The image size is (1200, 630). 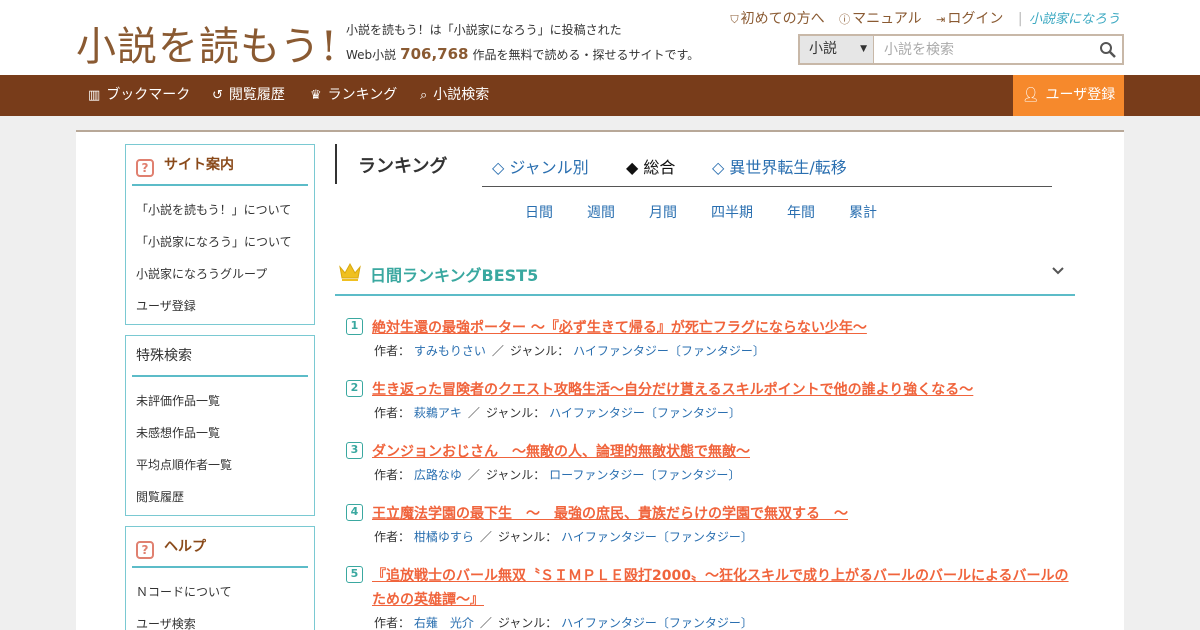 What do you see at coordinates (484, 30) in the screenshot?
I see `desc-line1: 小説を読もう！は「小説家になろう」に投稿された` at bounding box center [484, 30].